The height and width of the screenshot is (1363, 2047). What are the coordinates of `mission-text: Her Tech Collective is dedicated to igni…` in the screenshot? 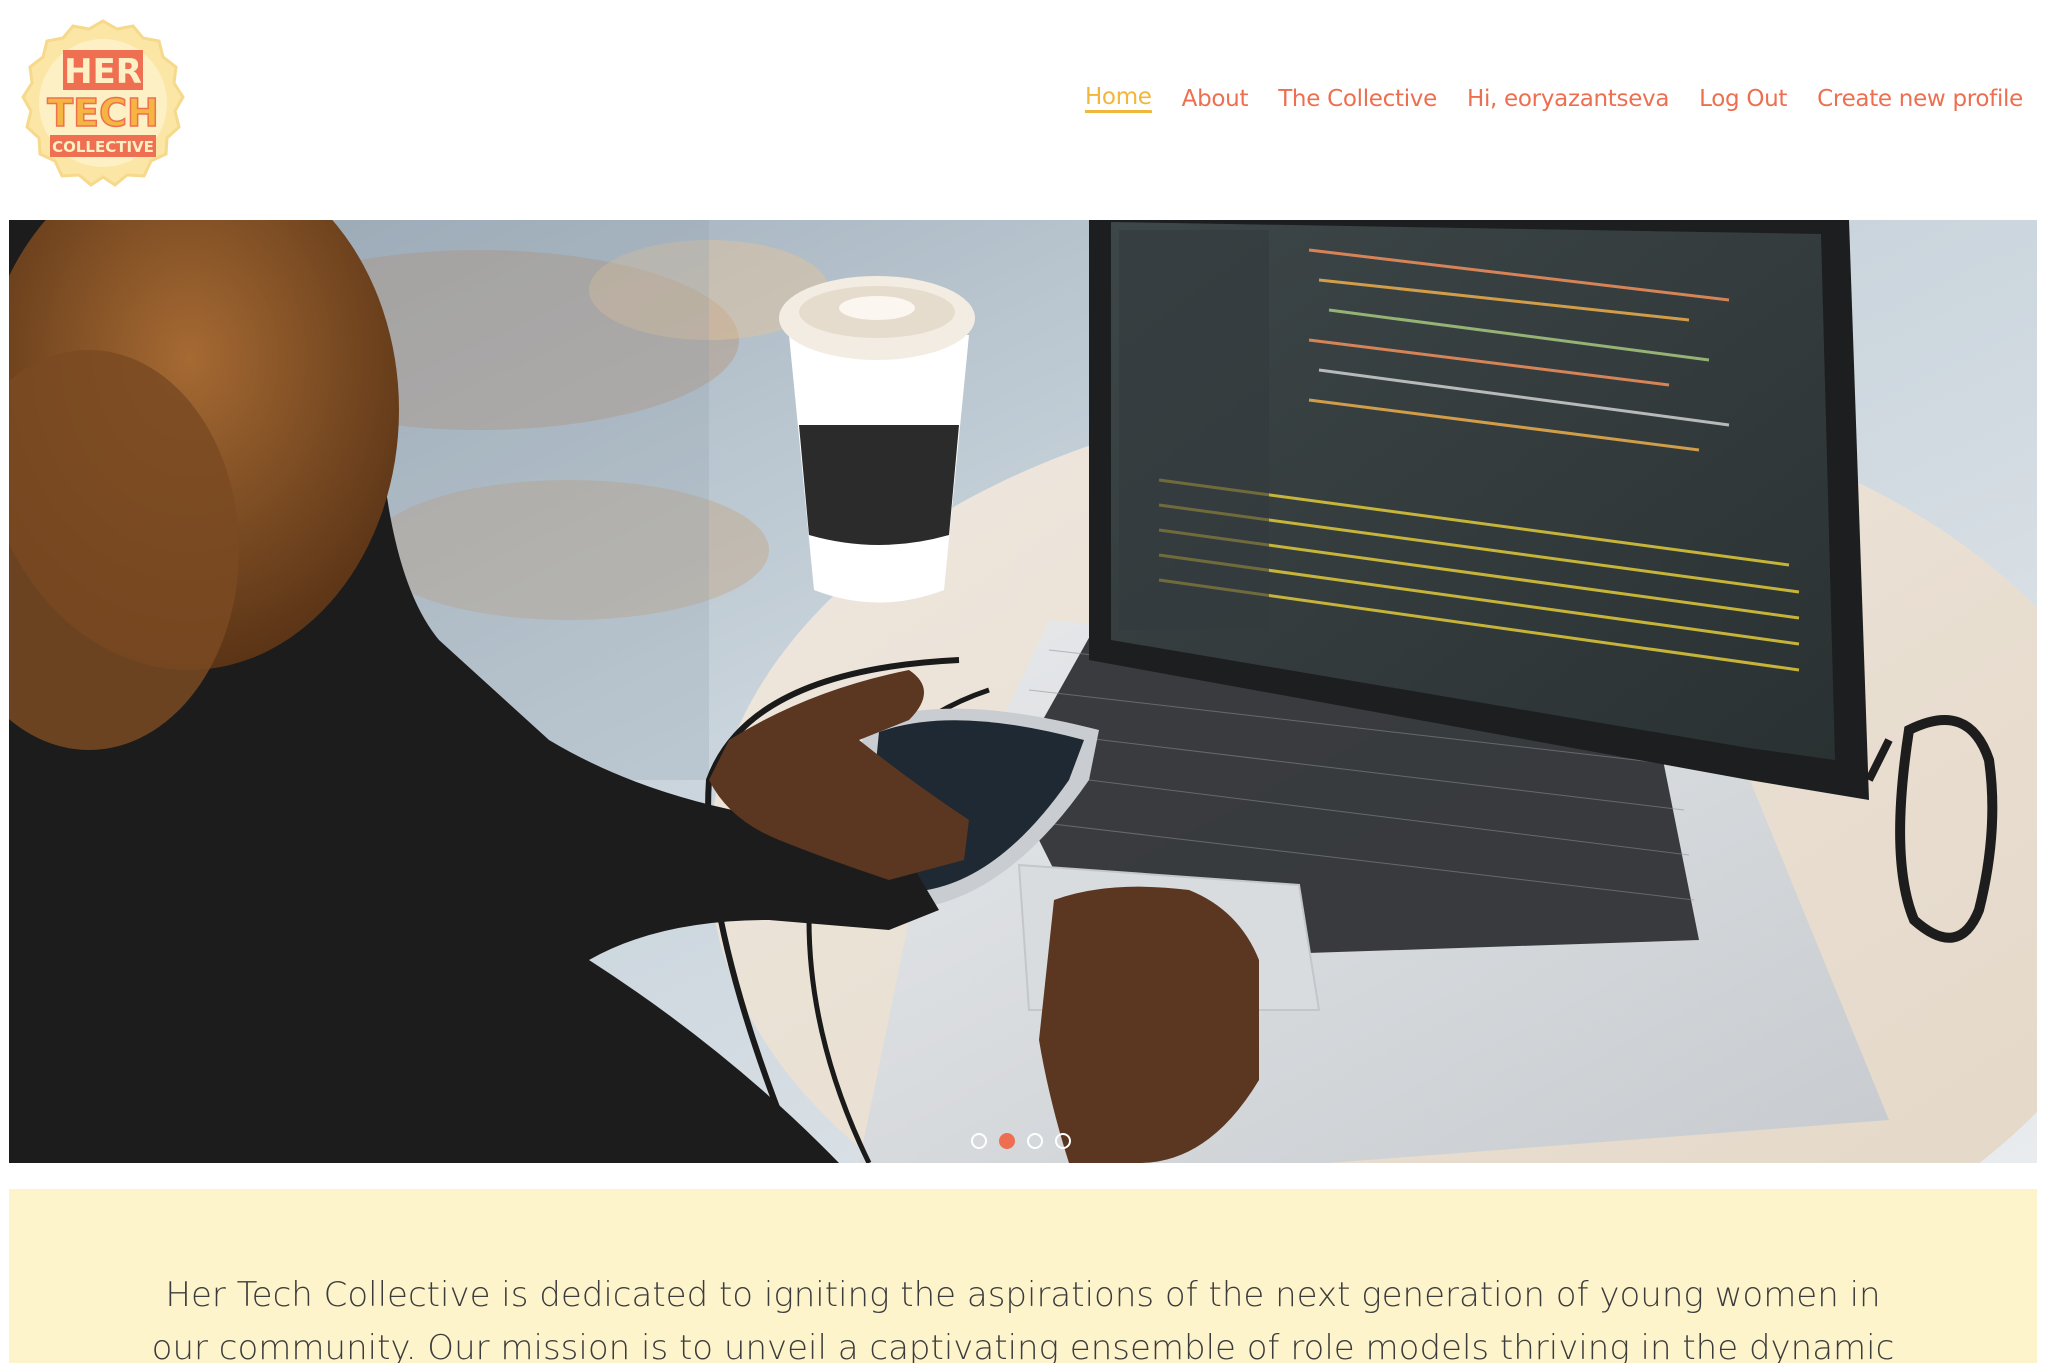 It's located at (1023, 1319).